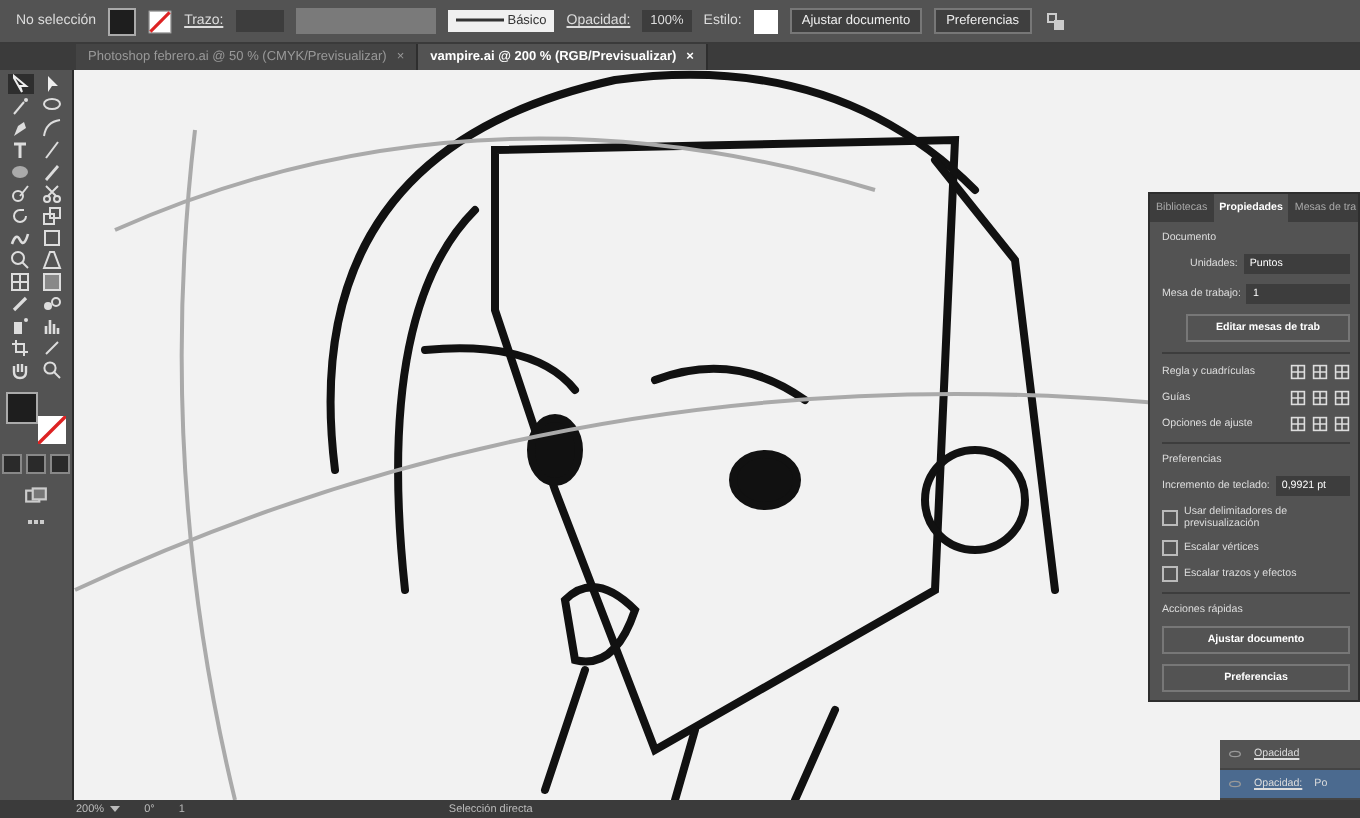  What do you see at coordinates (52, 150) in the screenshot?
I see `line-icon` at bounding box center [52, 150].